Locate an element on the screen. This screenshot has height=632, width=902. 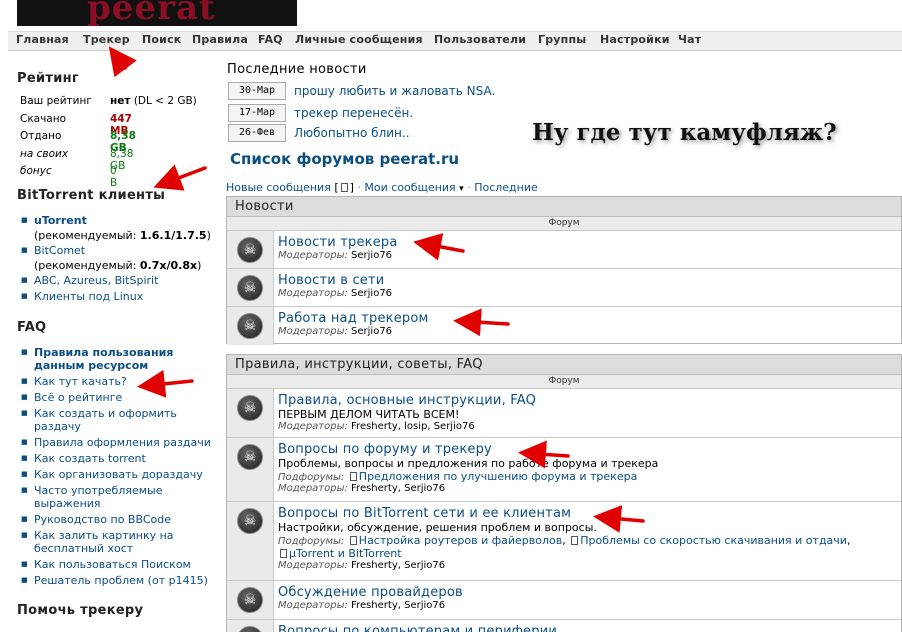
arrow-faq is located at coordinates (165, 383).